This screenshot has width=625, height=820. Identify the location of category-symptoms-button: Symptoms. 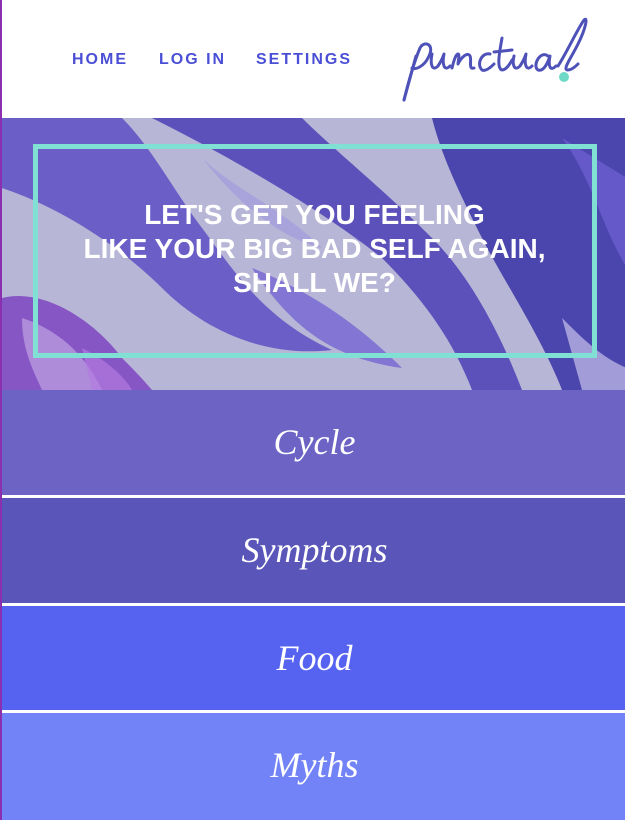
(313, 550).